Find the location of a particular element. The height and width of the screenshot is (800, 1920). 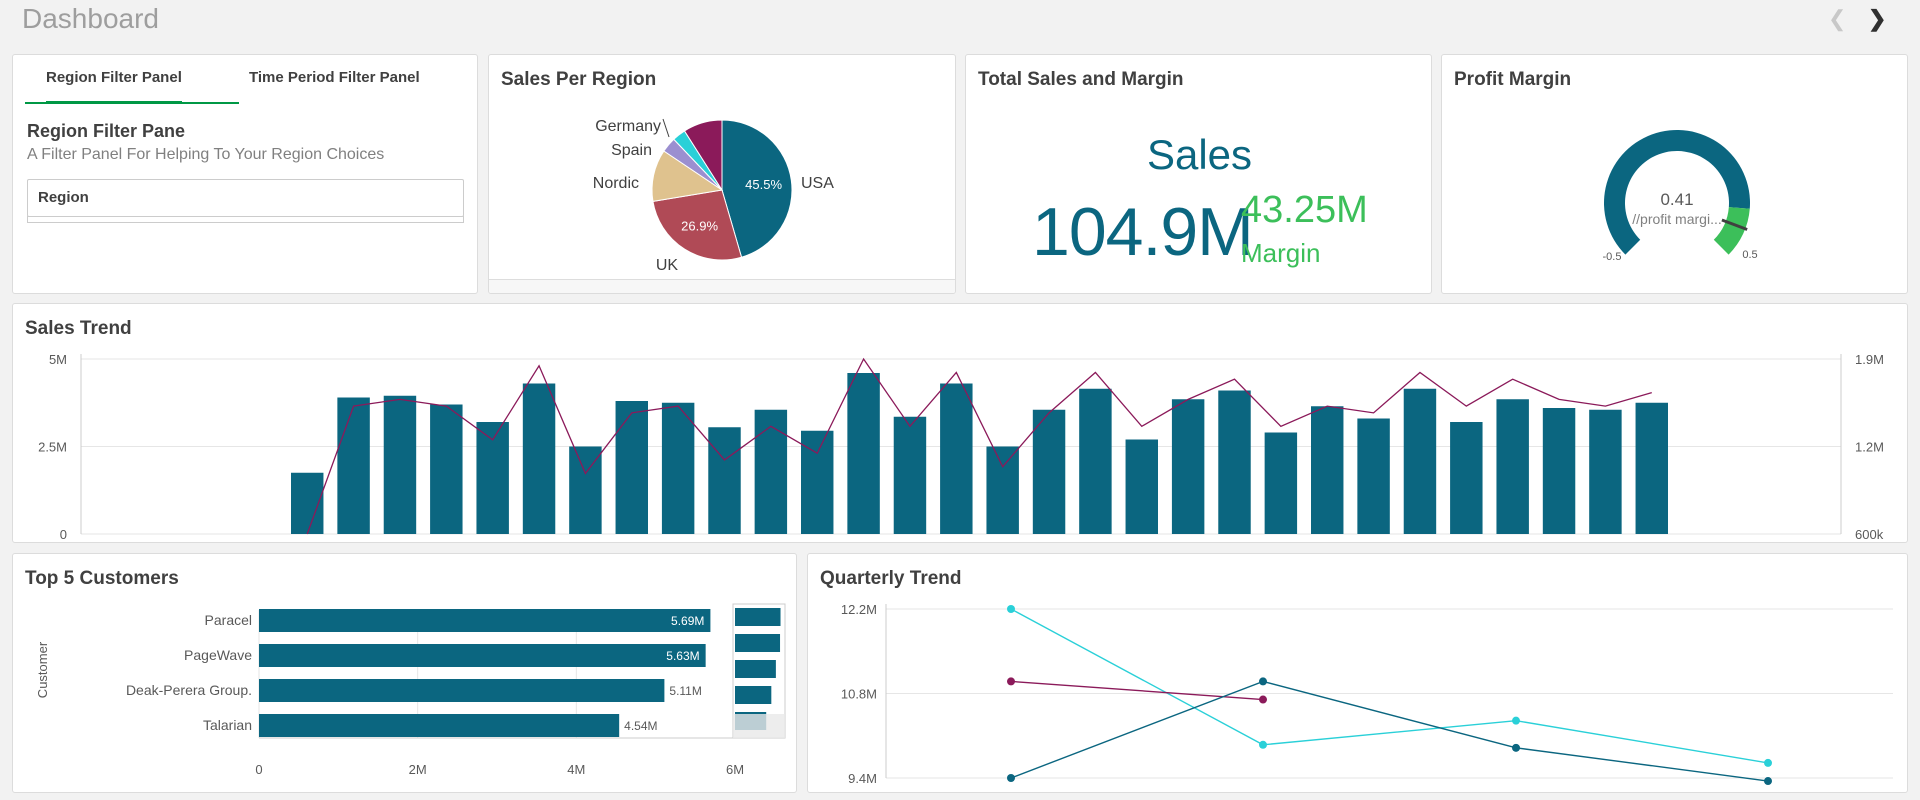

y-axis-tick-label: 9.4M is located at coordinates (862, 778).